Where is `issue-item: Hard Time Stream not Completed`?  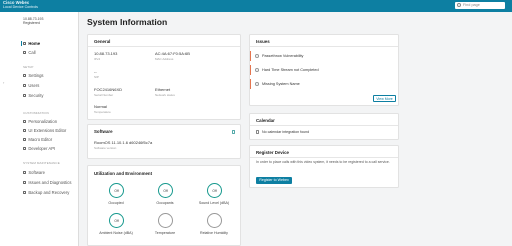 issue-item: Hard Time Stream not Completed is located at coordinates (324, 70).